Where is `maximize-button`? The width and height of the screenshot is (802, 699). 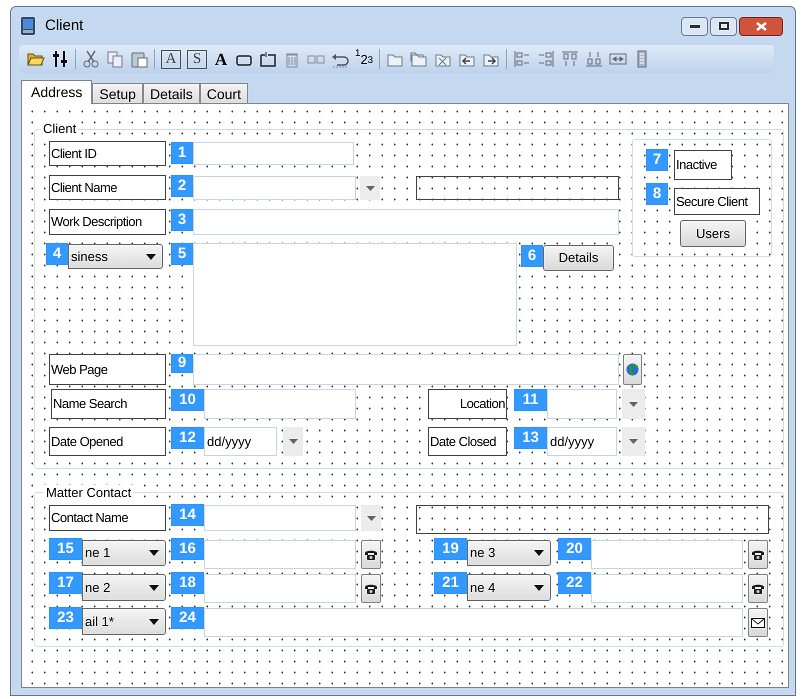
maximize-button is located at coordinates (723, 26).